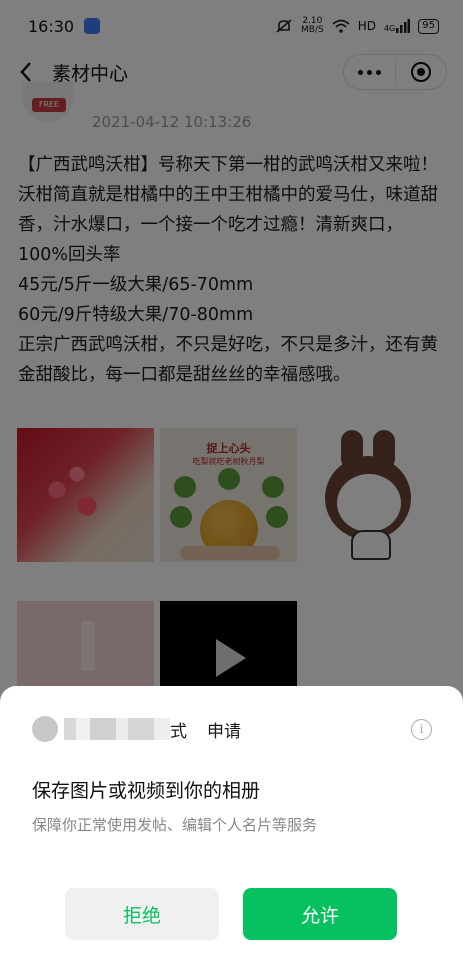  Describe the element at coordinates (421, 729) in the screenshot. I see `info-icon: i` at that location.